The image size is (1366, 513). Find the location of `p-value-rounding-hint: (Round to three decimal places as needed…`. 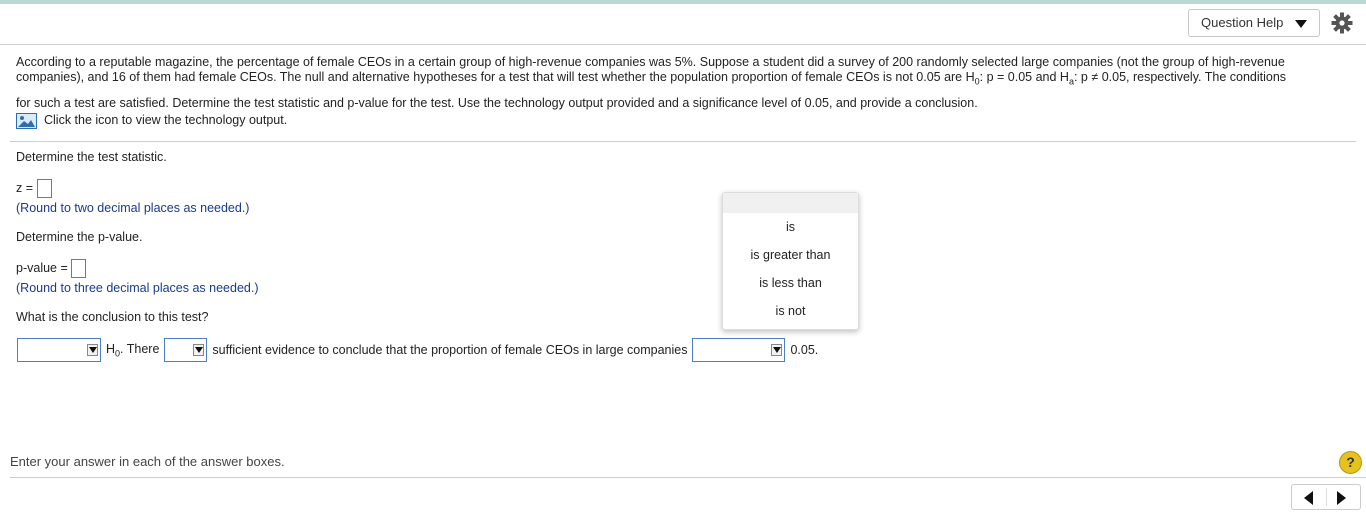

p-value-rounding-hint: (Round to three decimal places as needed… is located at coordinates (137, 288).